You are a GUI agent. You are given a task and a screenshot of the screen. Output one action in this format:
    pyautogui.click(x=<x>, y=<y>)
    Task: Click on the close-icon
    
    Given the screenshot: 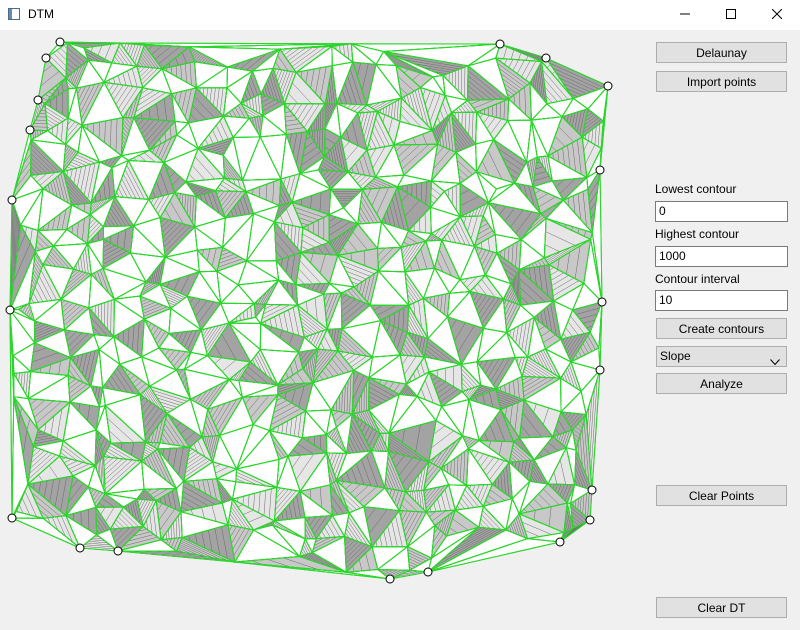 What is the action you would take?
    pyautogui.click(x=777, y=15)
    